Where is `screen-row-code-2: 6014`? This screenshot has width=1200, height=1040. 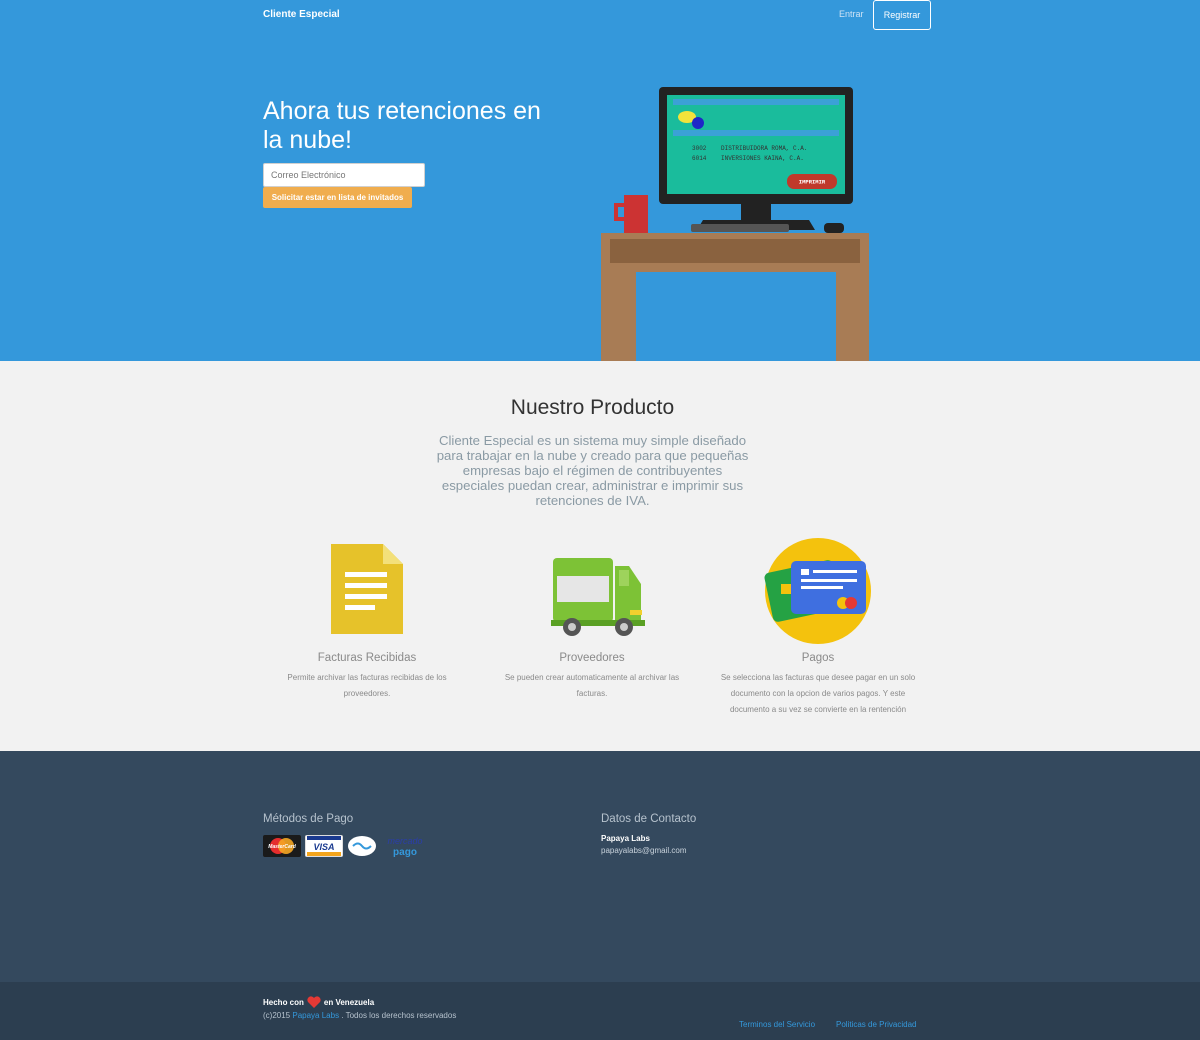
screen-row-code-2: 6014 is located at coordinates (699, 158).